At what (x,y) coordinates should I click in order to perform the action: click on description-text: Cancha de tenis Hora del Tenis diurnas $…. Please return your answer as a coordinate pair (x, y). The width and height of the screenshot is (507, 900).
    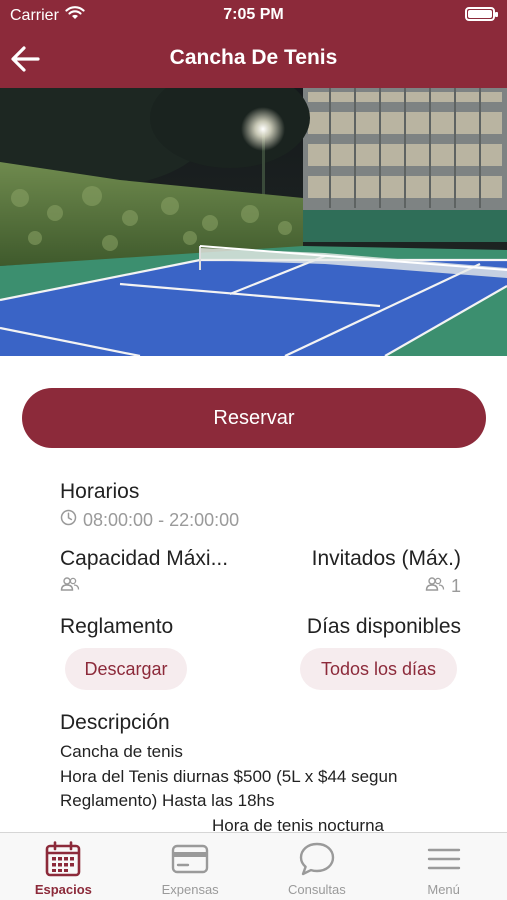
    Looking at the image, I should click on (270, 789).